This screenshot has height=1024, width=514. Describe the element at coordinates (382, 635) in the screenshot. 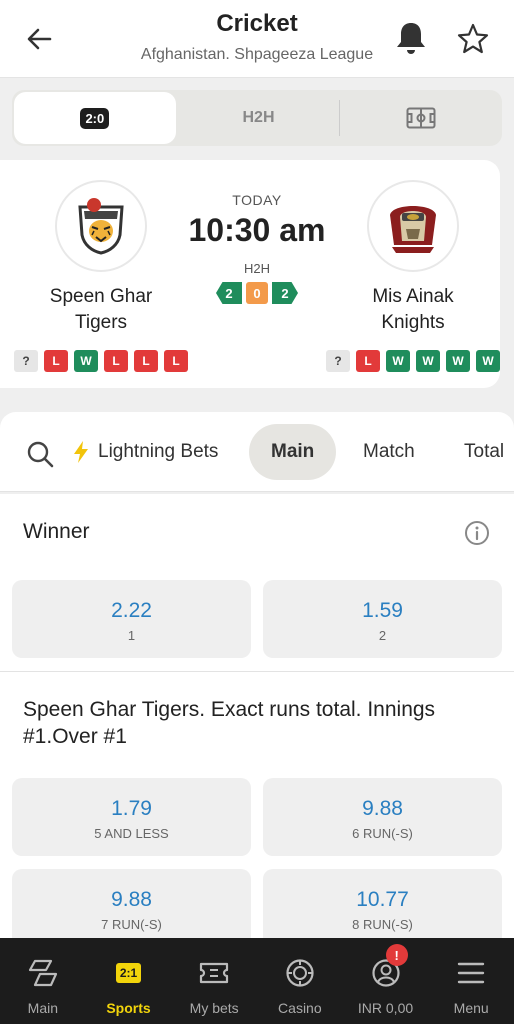

I see `odd-label: 2` at that location.